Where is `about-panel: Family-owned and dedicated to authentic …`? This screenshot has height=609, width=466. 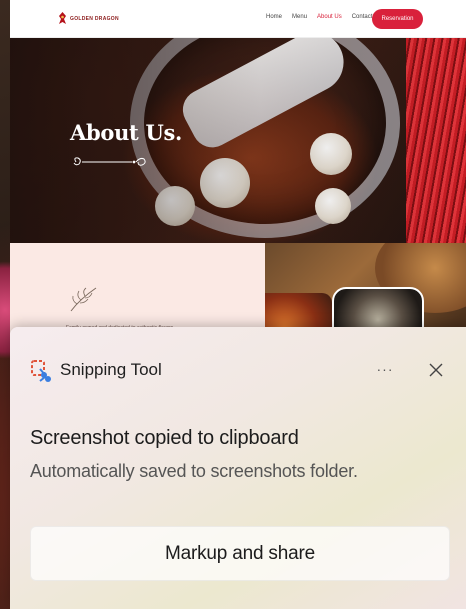 about-panel: Family-owned and dedicated to authentic … is located at coordinates (137, 291).